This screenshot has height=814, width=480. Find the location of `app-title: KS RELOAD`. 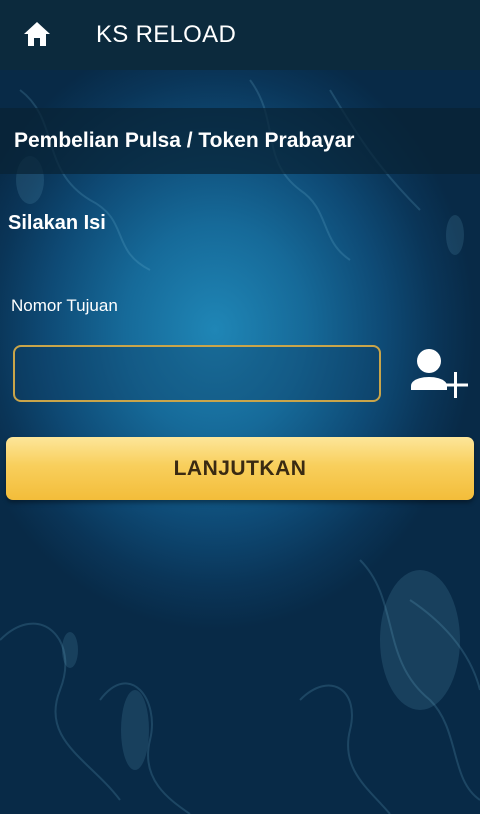

app-title: KS RELOAD is located at coordinates (166, 34).